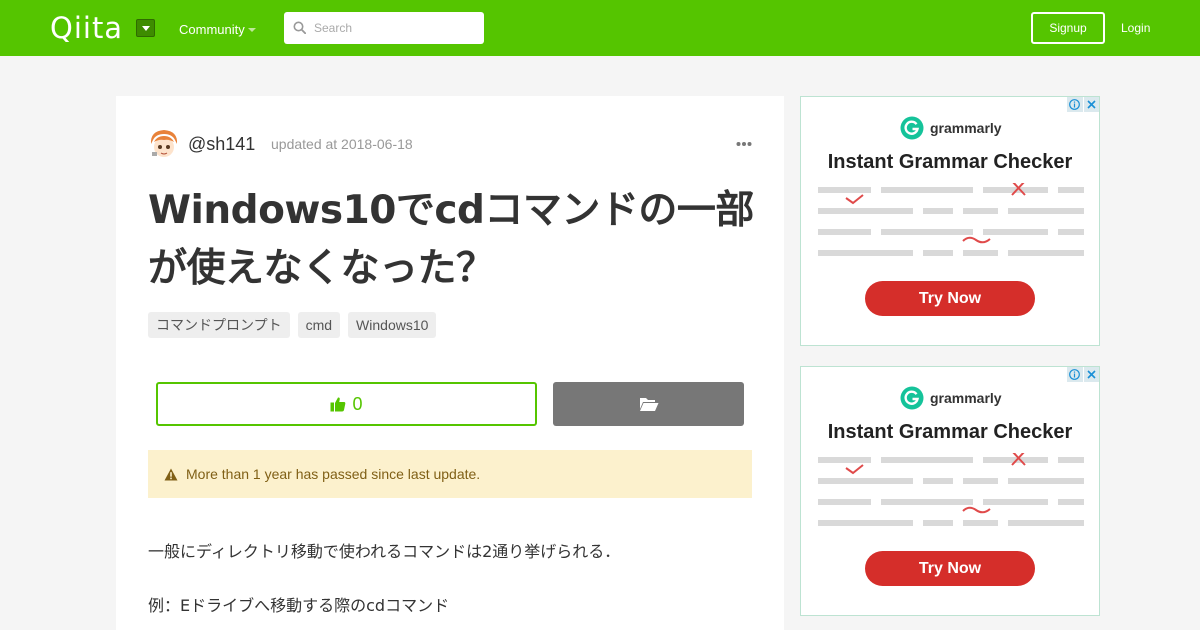 This screenshot has width=1200, height=630. Describe the element at coordinates (164, 144) in the screenshot. I see `avatar` at that location.